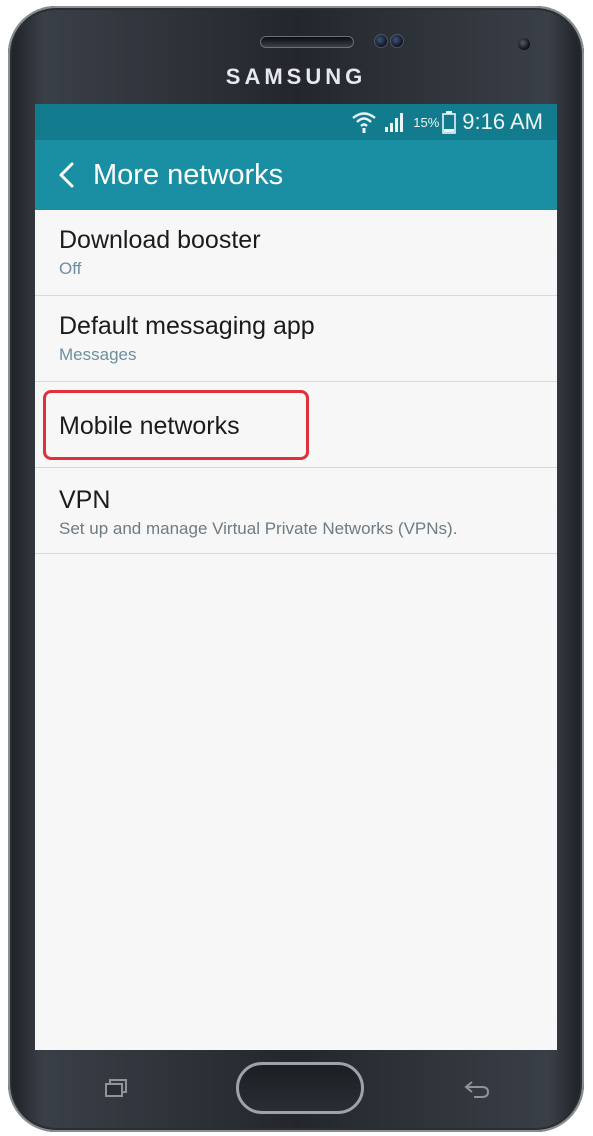 This screenshot has height=1136, width=593. What do you see at coordinates (300, 1088) in the screenshot?
I see `home-button` at bounding box center [300, 1088].